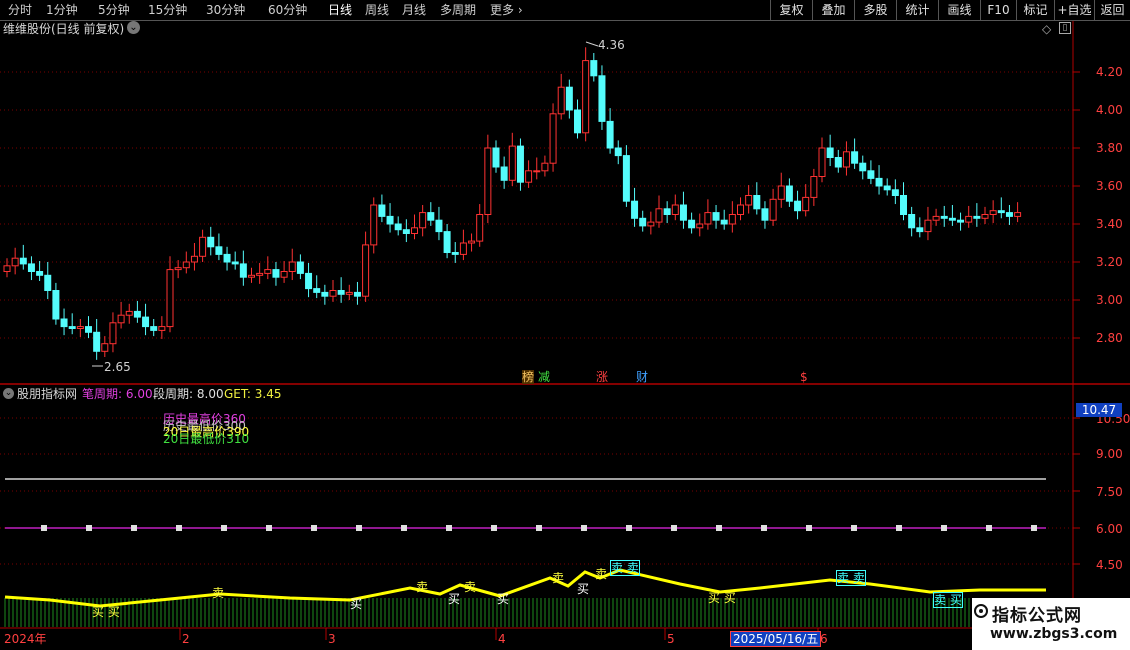 The image size is (1130, 650). Describe the element at coordinates (377, 10) in the screenshot. I see `period-tab-weekly: 周线` at that location.